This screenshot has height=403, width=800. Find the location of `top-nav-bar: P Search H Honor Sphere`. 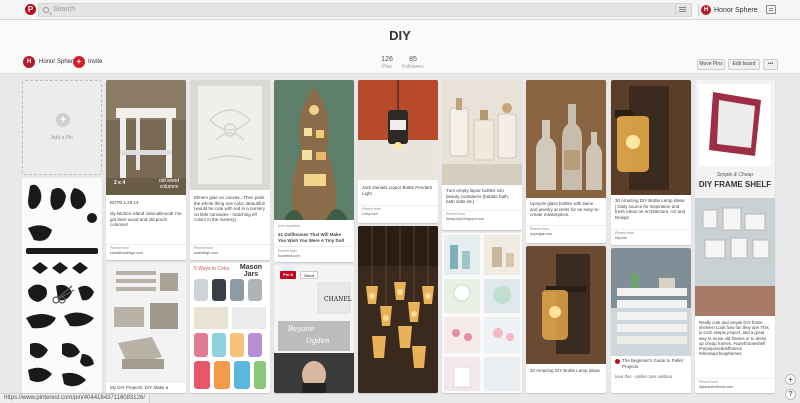

top-nav-bar: P Search H Honor Sphere is located at coordinates (400, 10).